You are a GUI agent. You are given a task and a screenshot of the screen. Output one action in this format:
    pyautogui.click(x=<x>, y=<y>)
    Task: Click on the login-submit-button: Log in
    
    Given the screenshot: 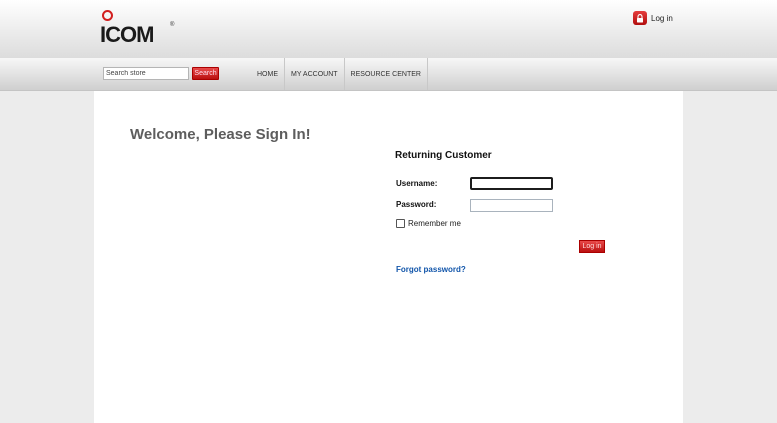 What is the action you would take?
    pyautogui.click(x=592, y=246)
    